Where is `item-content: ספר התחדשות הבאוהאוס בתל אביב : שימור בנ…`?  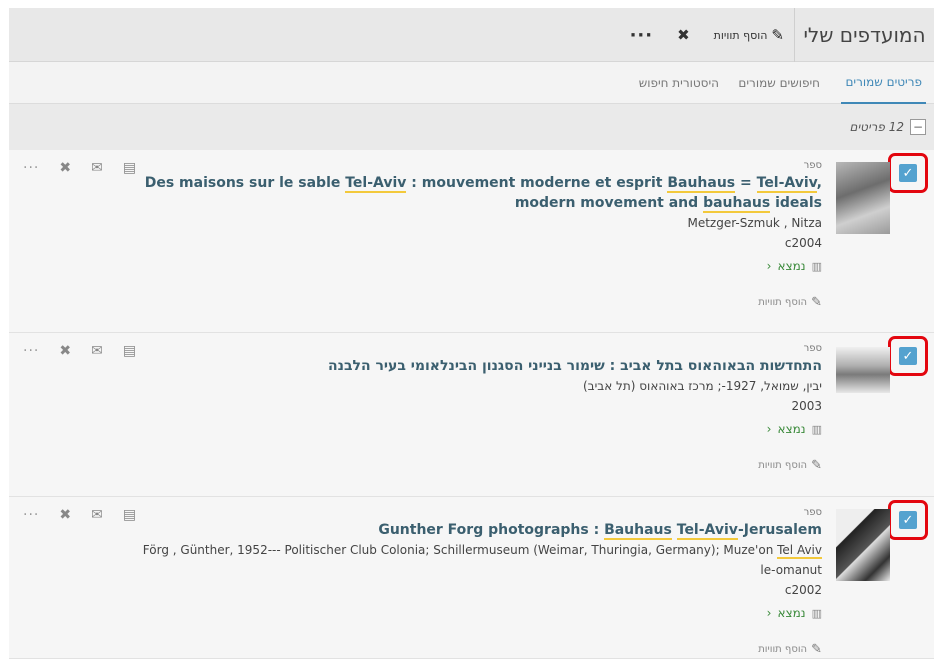
item-content: ספר התחדשות הבאוהאוס בתל אביב : שימור בנ… is located at coordinates (477, 408).